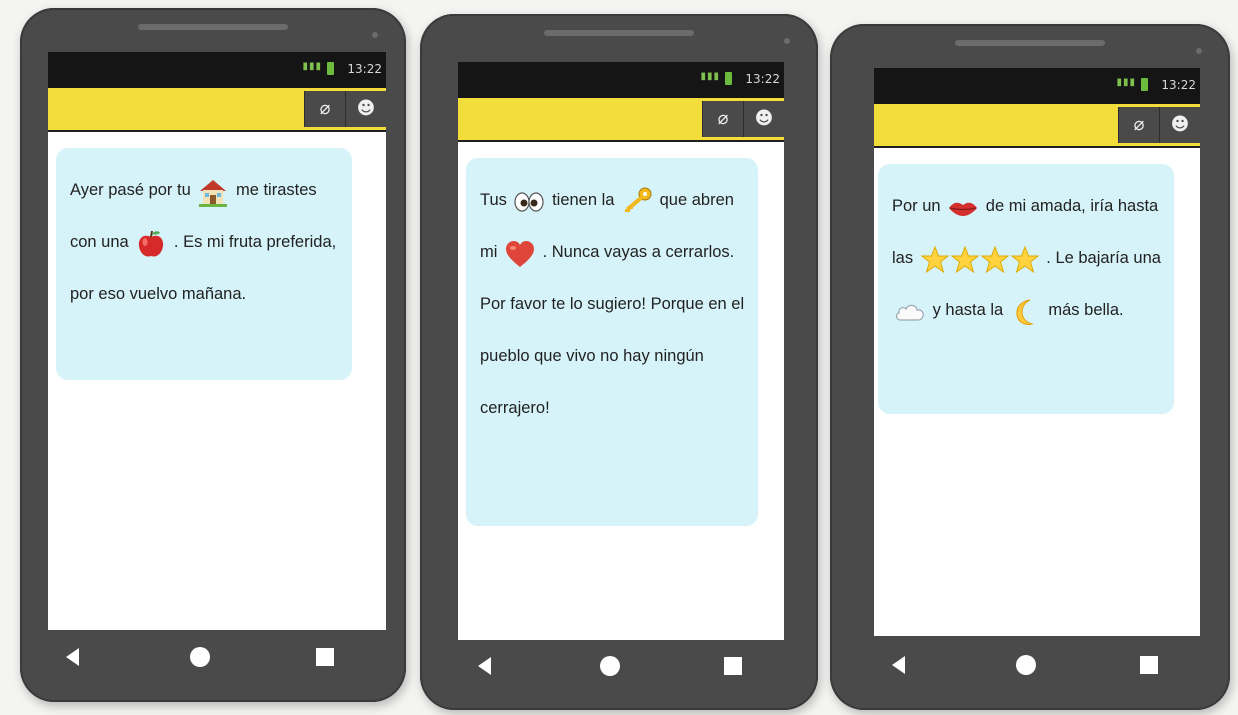  I want to click on lips-emoji-icon, so click(963, 207).